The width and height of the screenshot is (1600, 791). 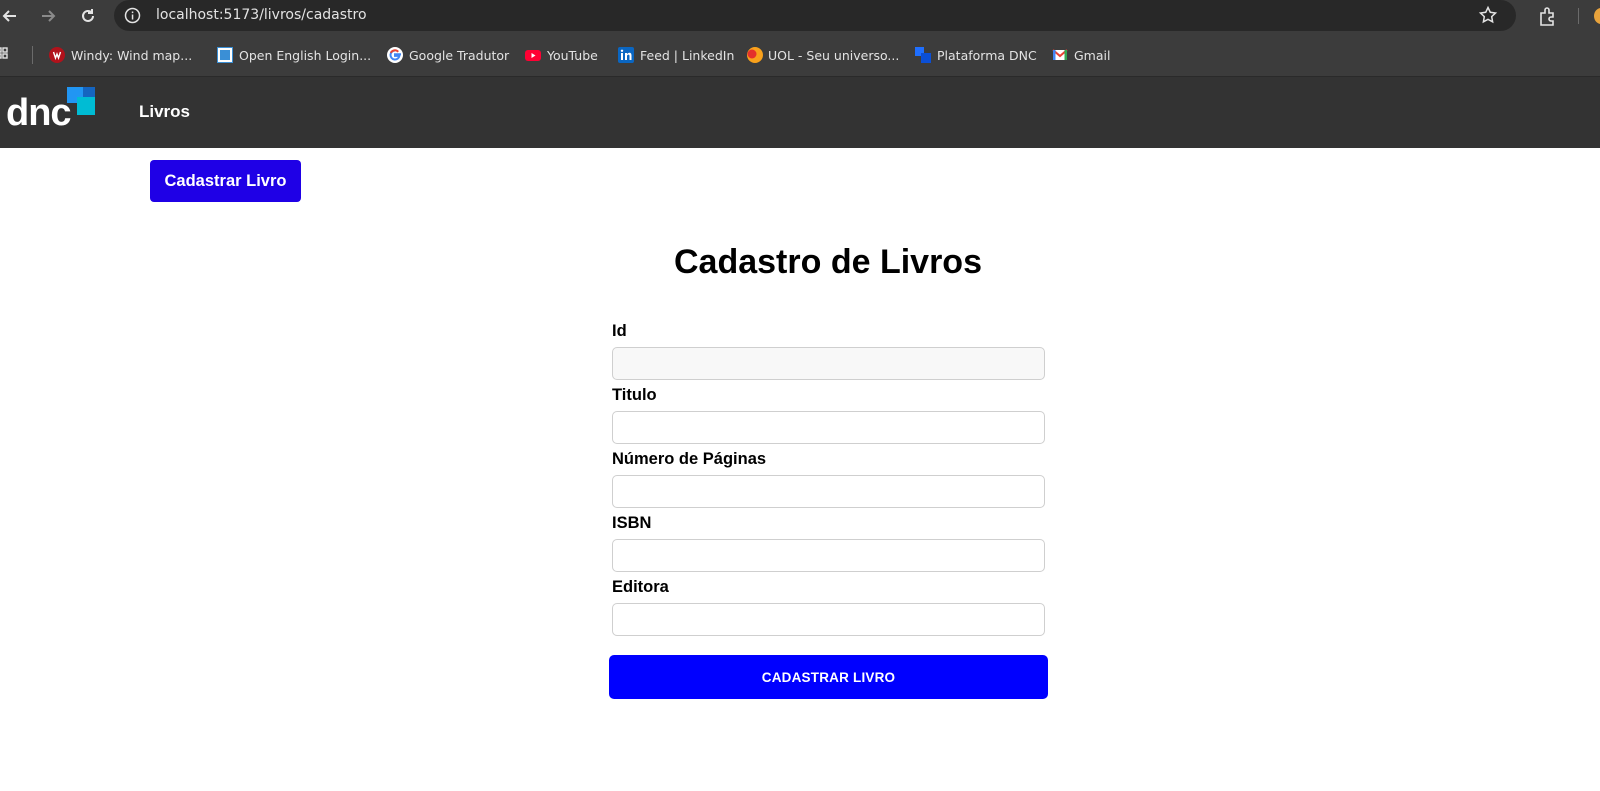 I want to click on id-label: Id, so click(x=619, y=331).